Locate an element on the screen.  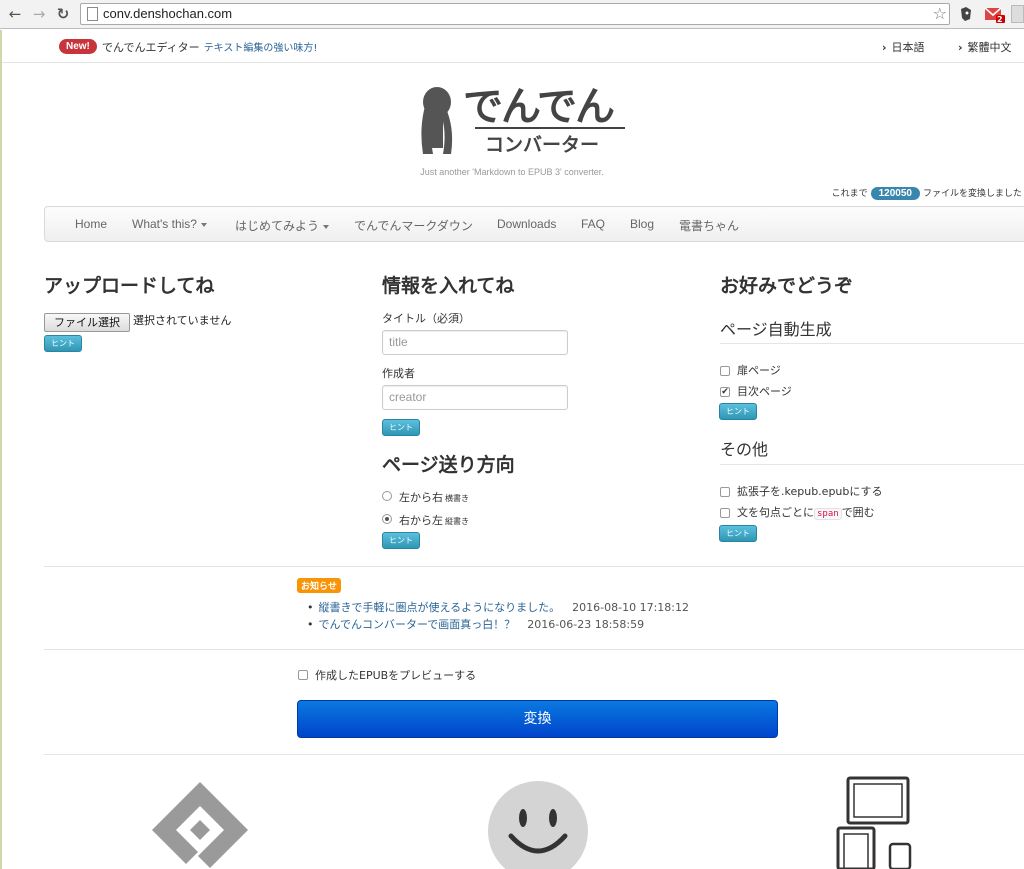
news-date: 2016-08-10 17:18:12 is located at coordinates (630, 607).